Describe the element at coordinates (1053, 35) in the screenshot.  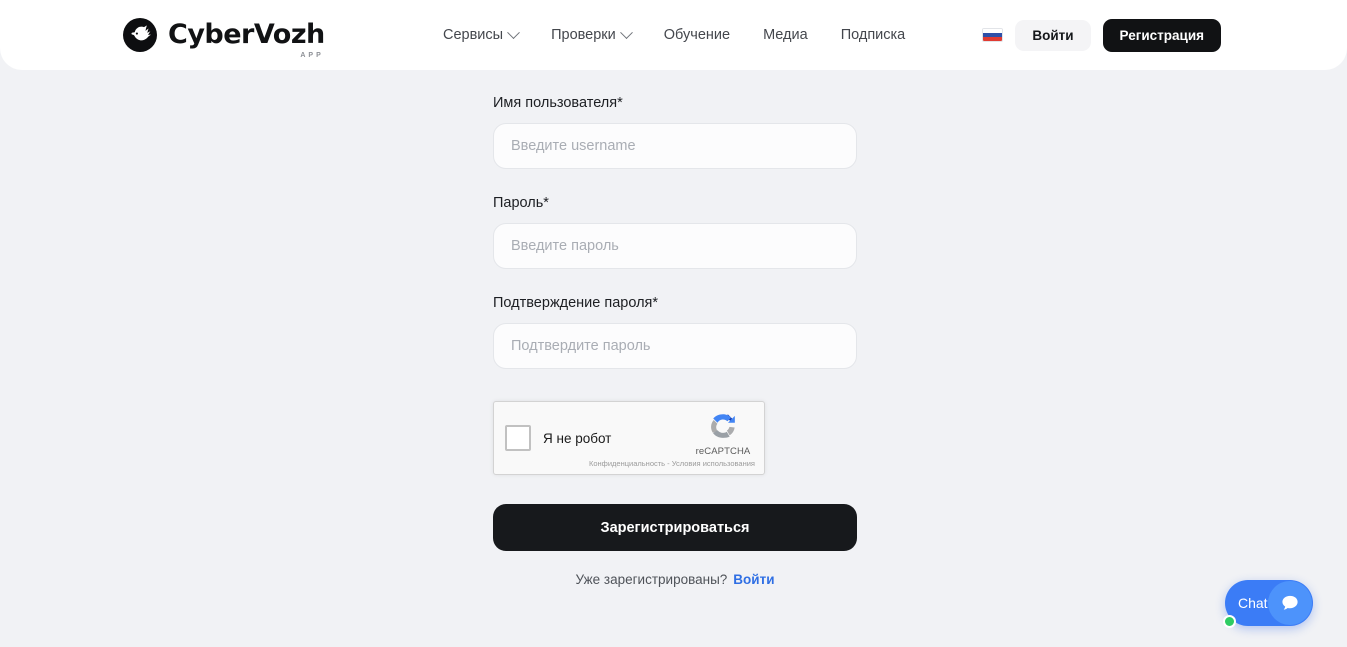
I see `login-button: Войти` at that location.